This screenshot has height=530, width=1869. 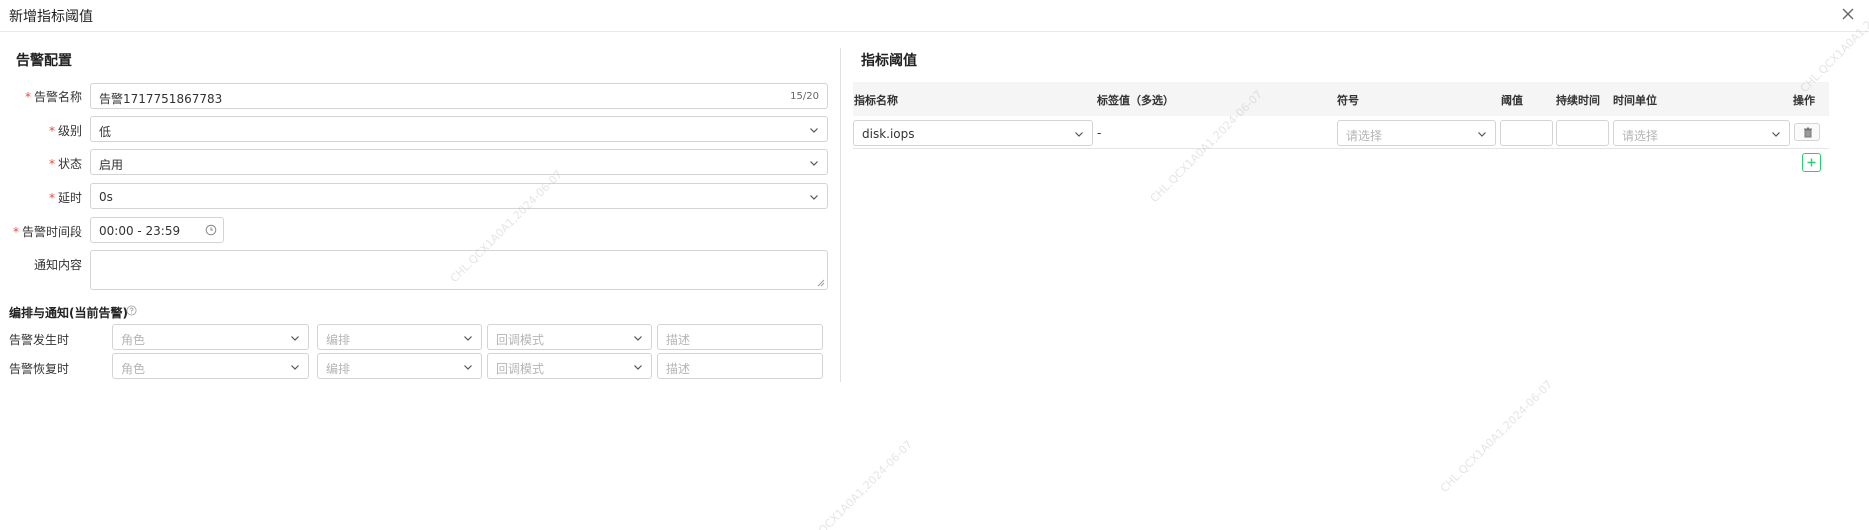 I want to click on col-symbol: 符号, so click(x=1348, y=100).